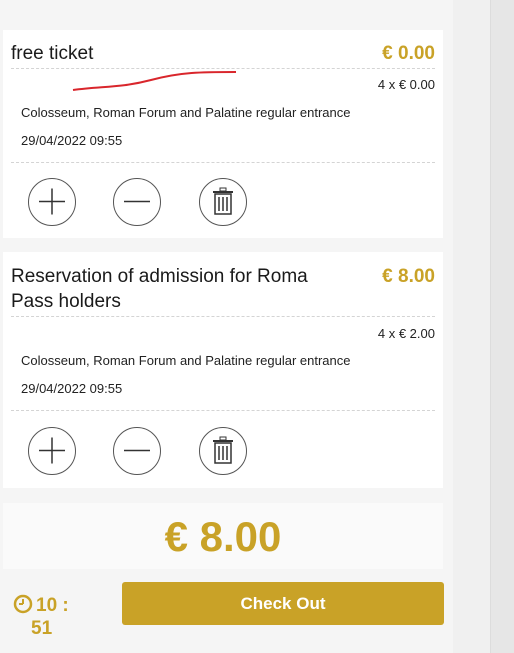 The height and width of the screenshot is (653, 514). What do you see at coordinates (408, 53) in the screenshot?
I see `item-price: € 0.00` at bounding box center [408, 53].